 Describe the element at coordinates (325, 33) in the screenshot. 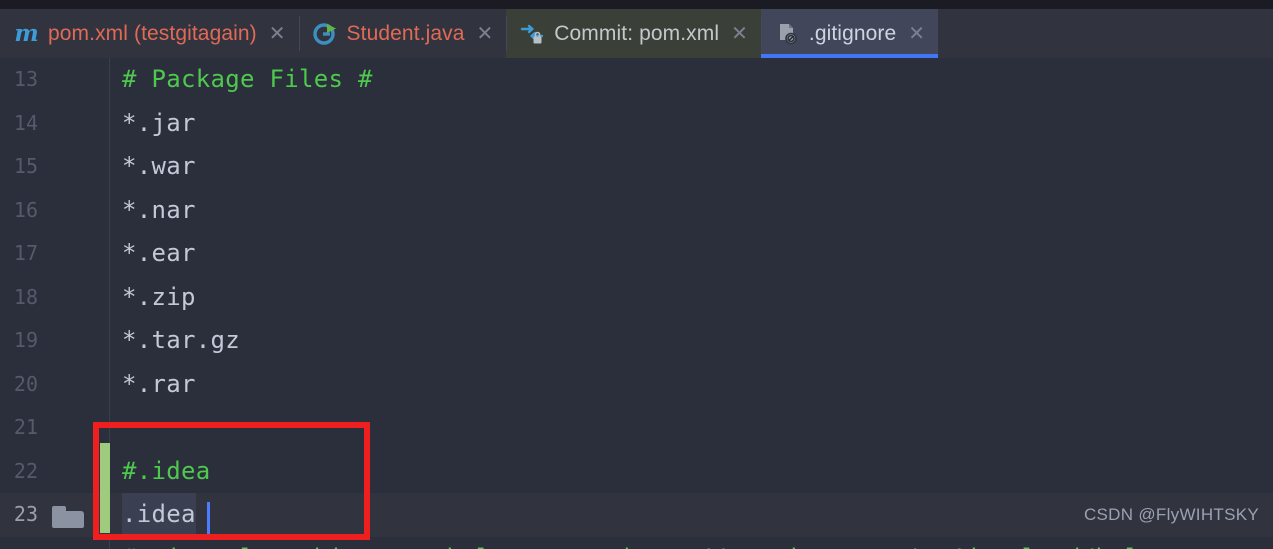

I see `java-class-runnable-icon` at that location.